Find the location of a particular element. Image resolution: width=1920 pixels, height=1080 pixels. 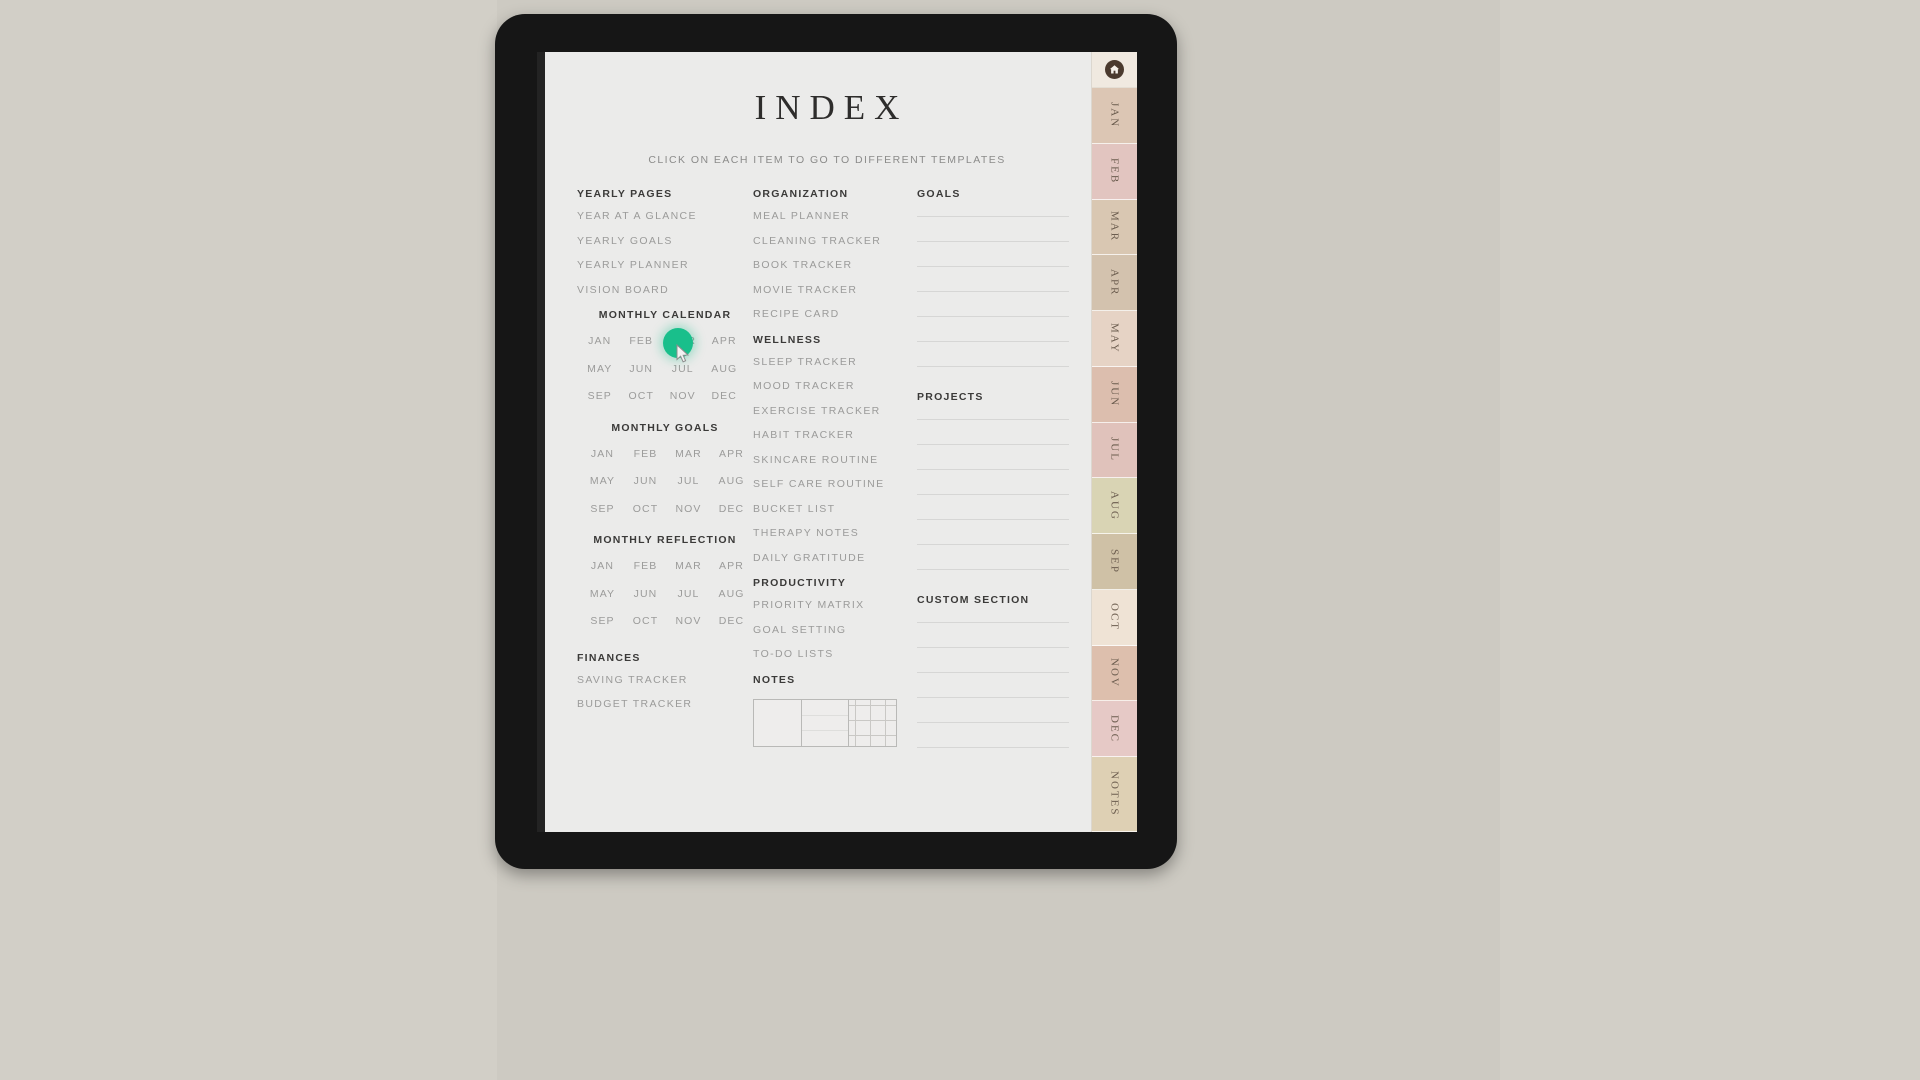

tab-jul: JUL is located at coordinates (1114, 450).